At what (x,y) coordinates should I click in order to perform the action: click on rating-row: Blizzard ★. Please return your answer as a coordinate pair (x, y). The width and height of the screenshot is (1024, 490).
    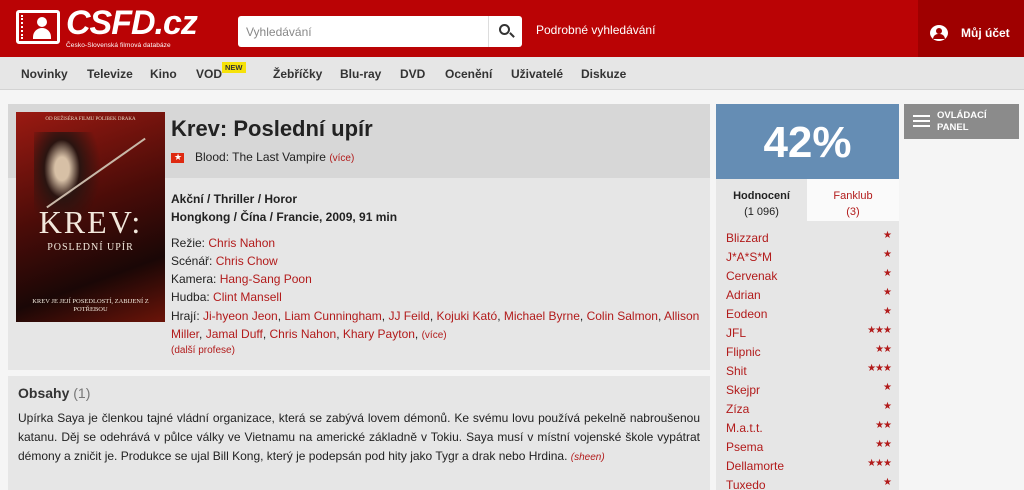
    Looking at the image, I should click on (809, 235).